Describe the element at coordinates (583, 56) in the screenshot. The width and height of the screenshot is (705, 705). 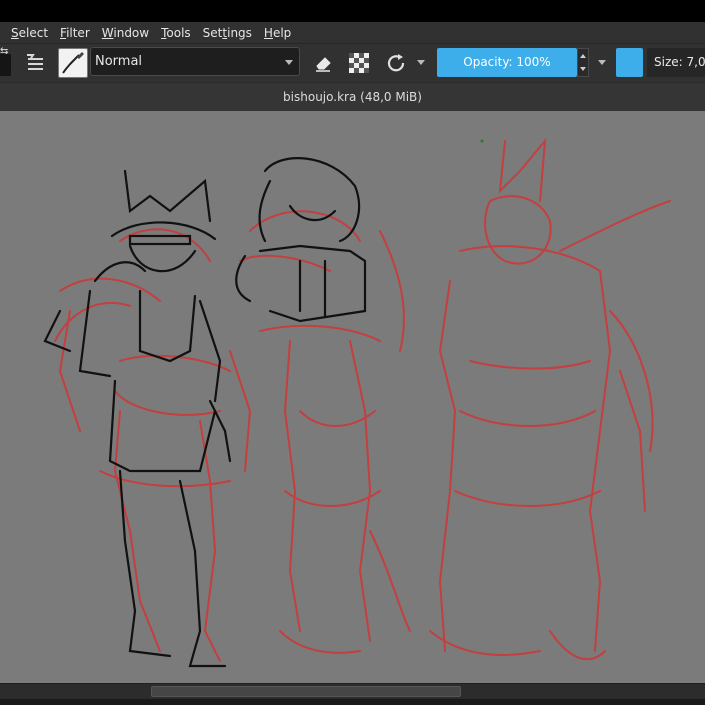
I see `chevron-up-icon` at that location.